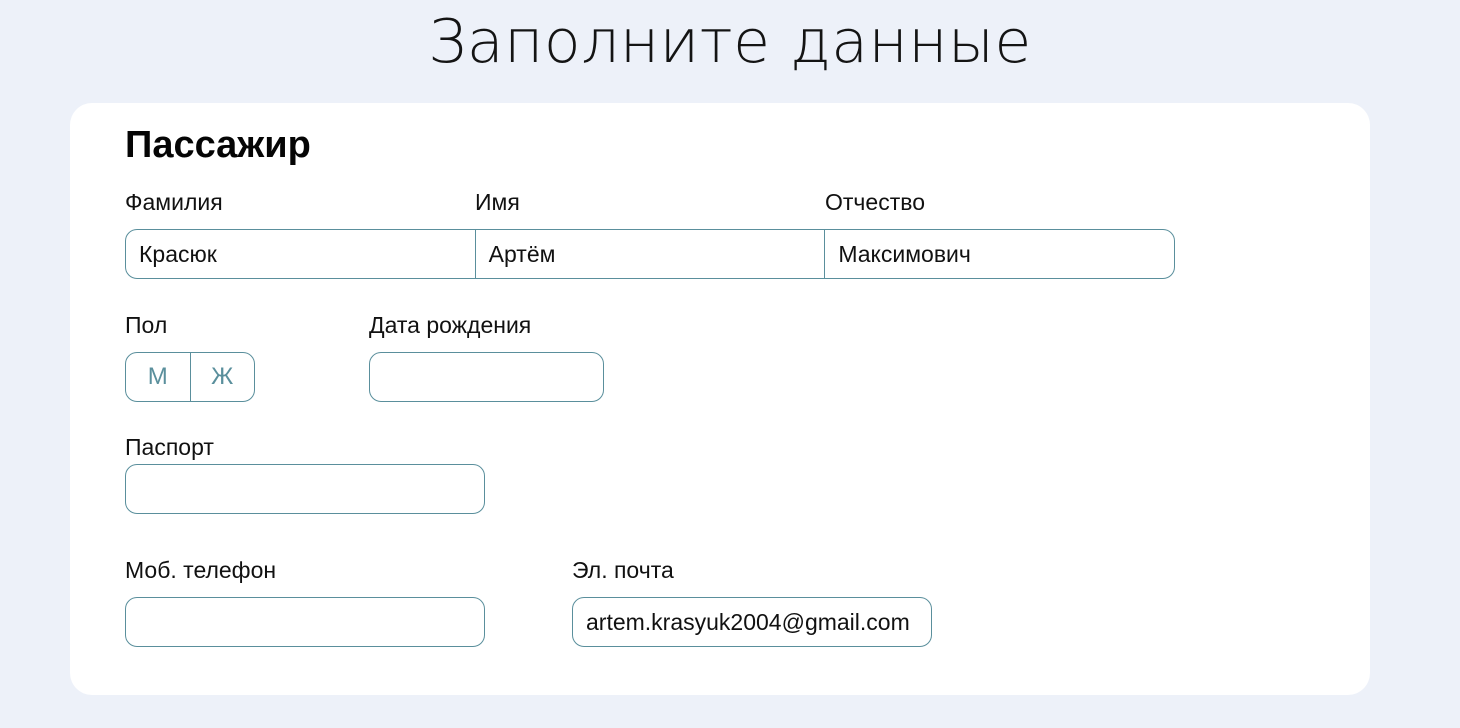  I want to click on surname-label: Фамилия, so click(174, 202).